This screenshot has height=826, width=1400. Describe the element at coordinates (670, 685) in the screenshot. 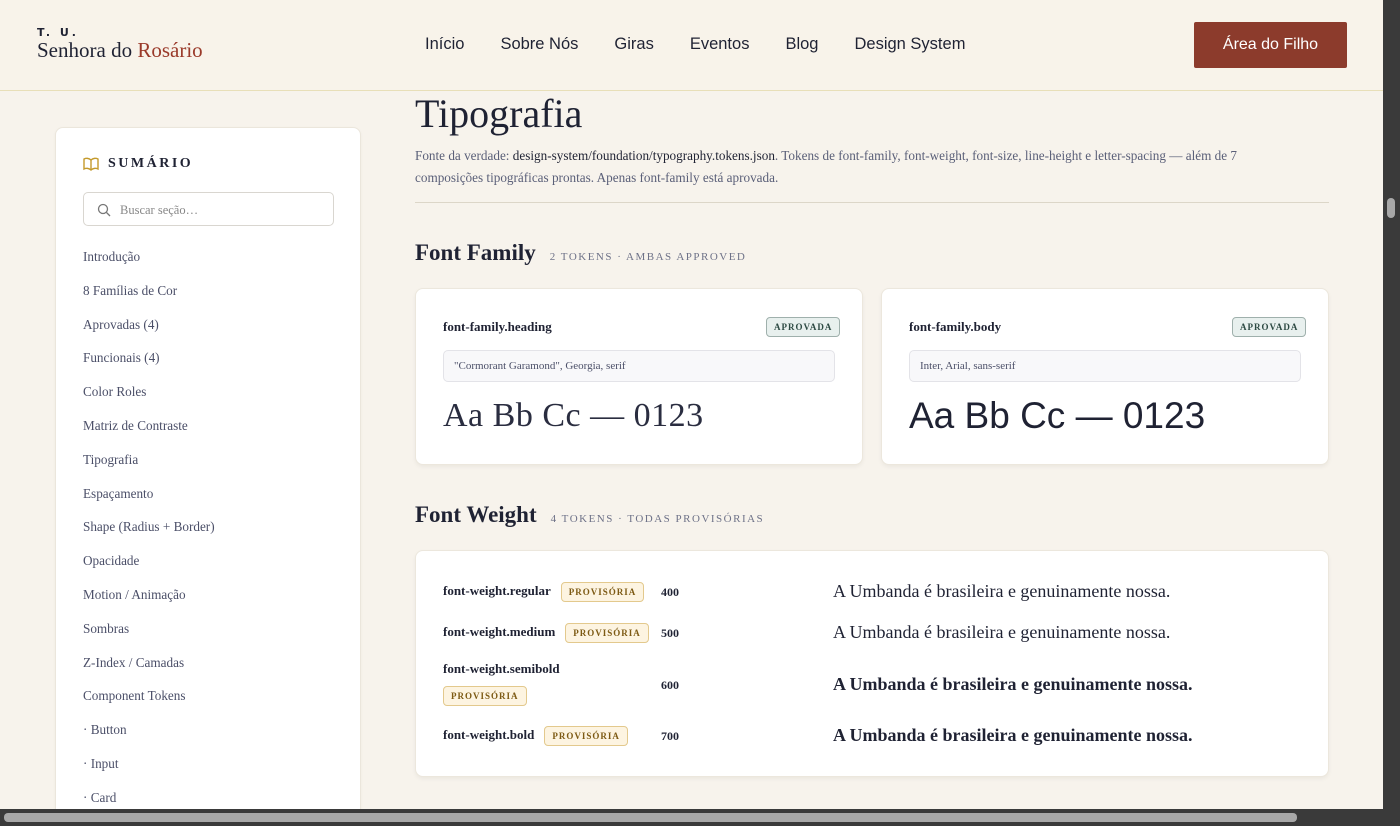

I see `weight-value: 600` at that location.